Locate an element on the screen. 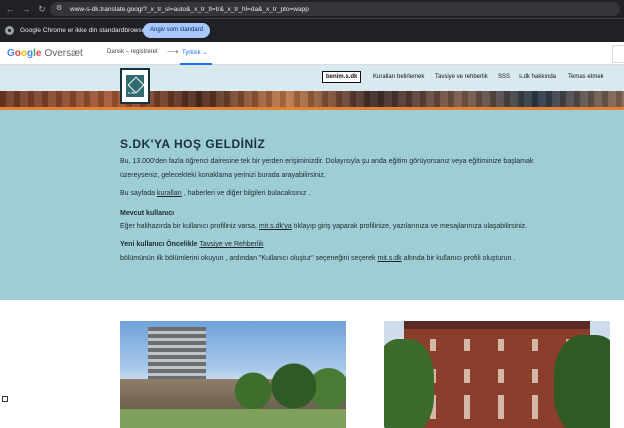  chrome-icon is located at coordinates (9, 30).